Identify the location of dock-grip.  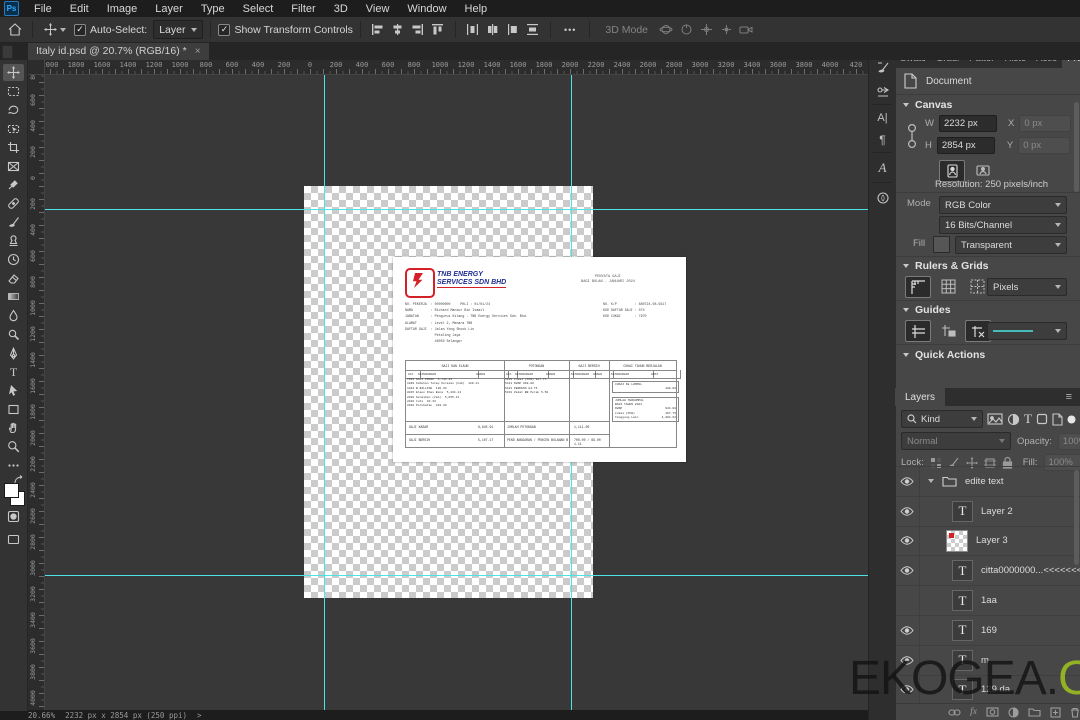
(7, 52).